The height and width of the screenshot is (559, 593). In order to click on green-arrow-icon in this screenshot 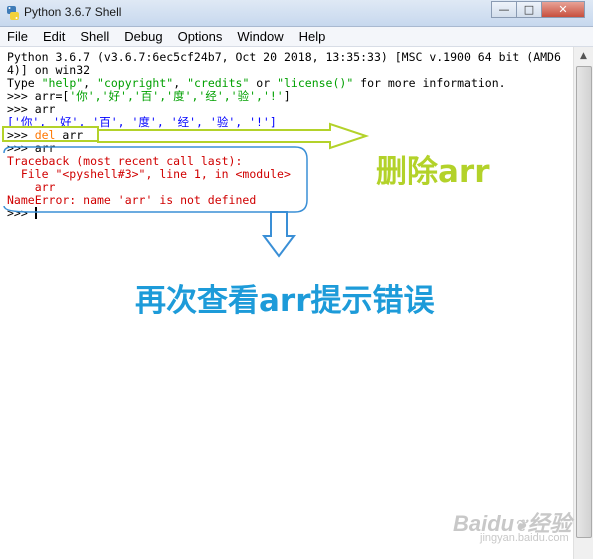, I will do `click(233, 136)`.